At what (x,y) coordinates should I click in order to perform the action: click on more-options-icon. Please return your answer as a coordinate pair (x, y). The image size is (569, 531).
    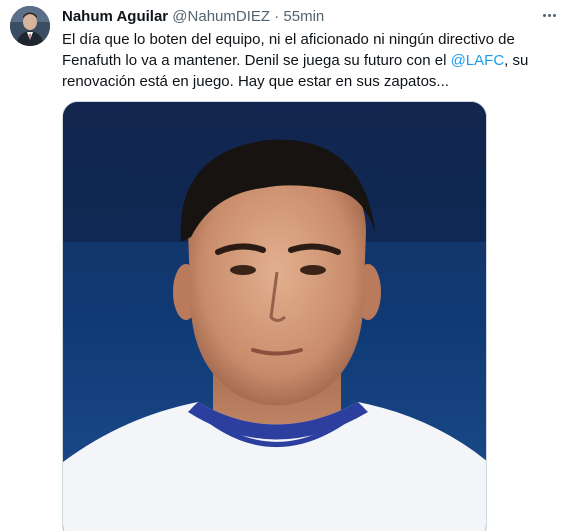
    Looking at the image, I should click on (549, 15).